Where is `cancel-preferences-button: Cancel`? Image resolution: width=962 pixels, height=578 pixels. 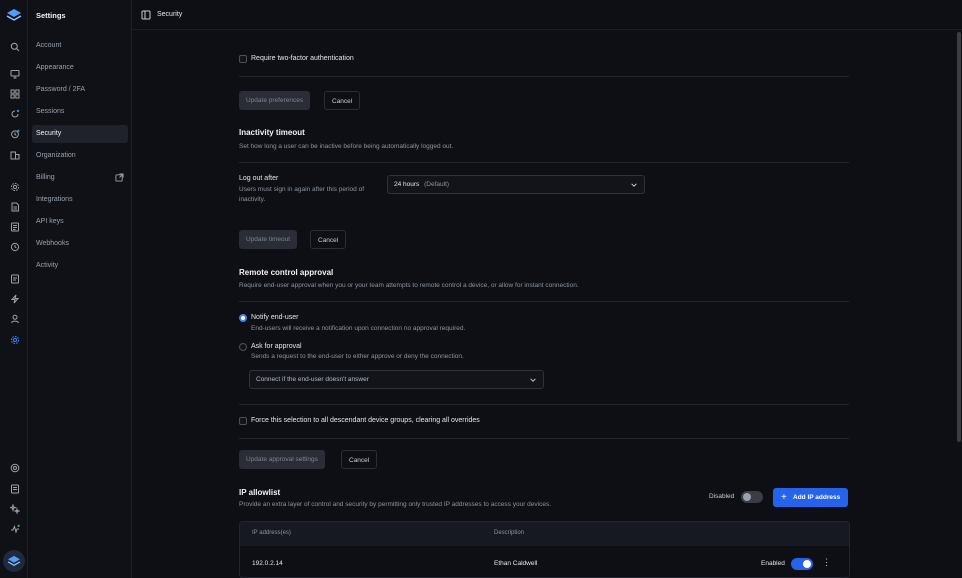 cancel-preferences-button: Cancel is located at coordinates (342, 100).